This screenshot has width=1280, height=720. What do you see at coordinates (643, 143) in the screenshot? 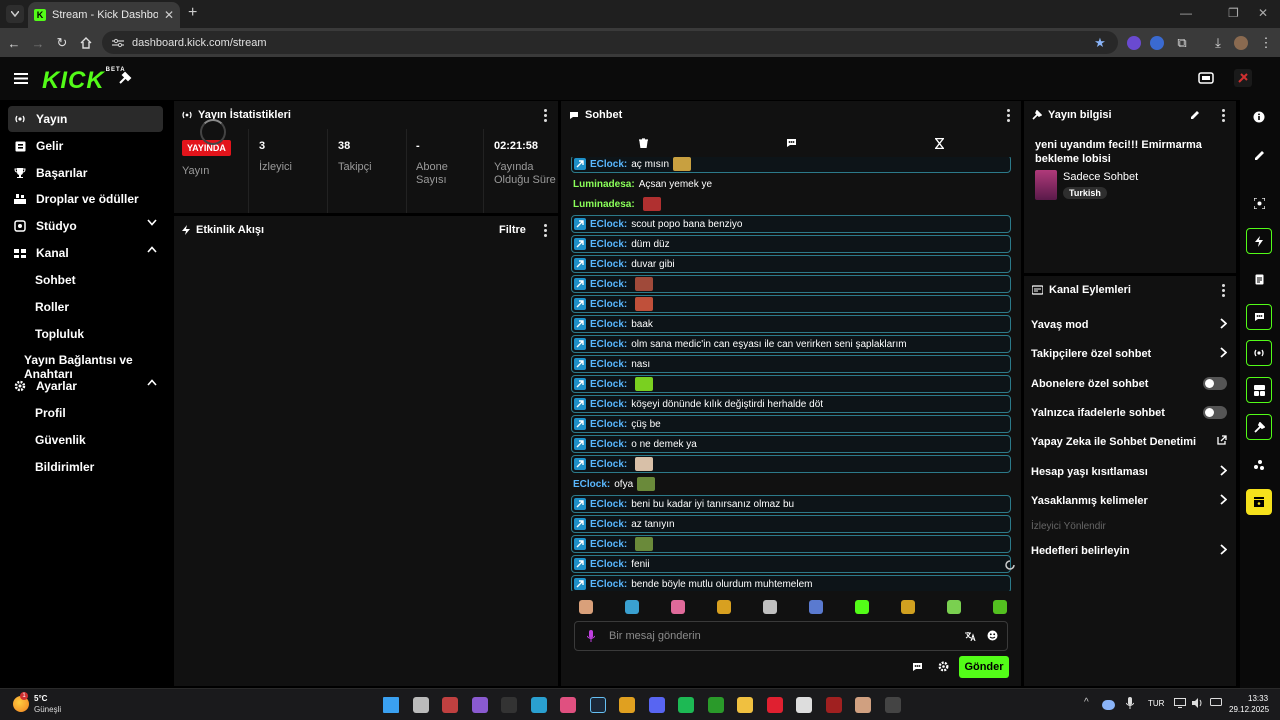
I see `trash-icon` at bounding box center [643, 143].